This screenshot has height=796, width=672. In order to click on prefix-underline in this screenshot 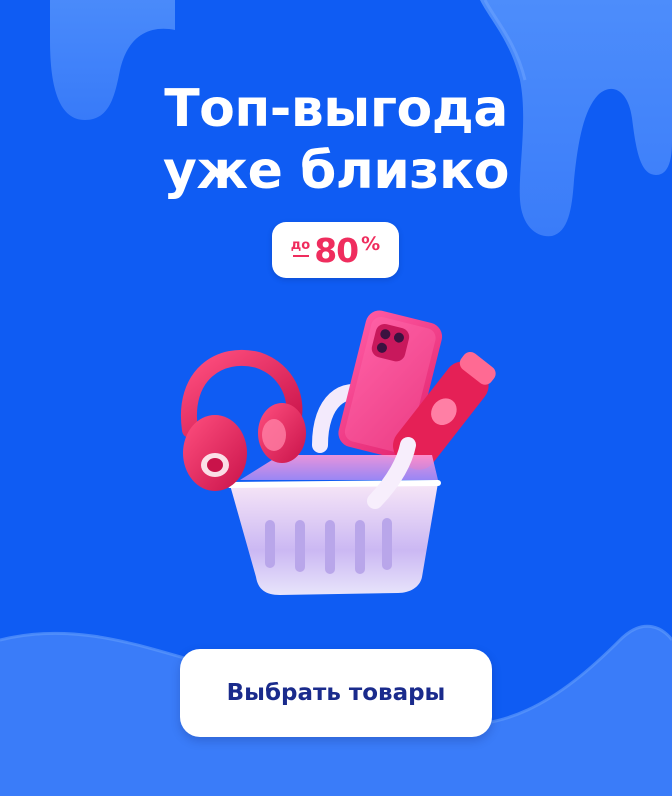, I will do `click(300, 256)`.